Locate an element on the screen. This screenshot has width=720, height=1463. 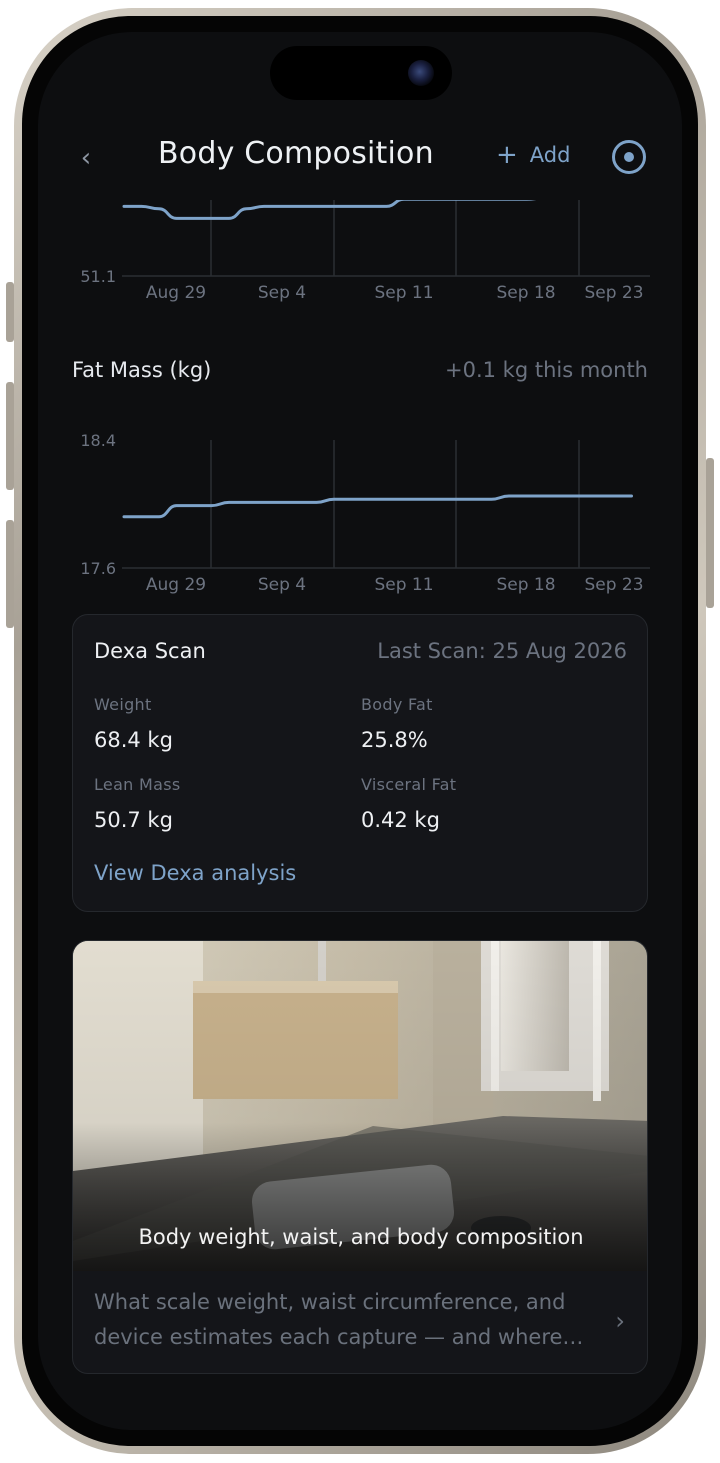
power-button is located at coordinates (710, 533).